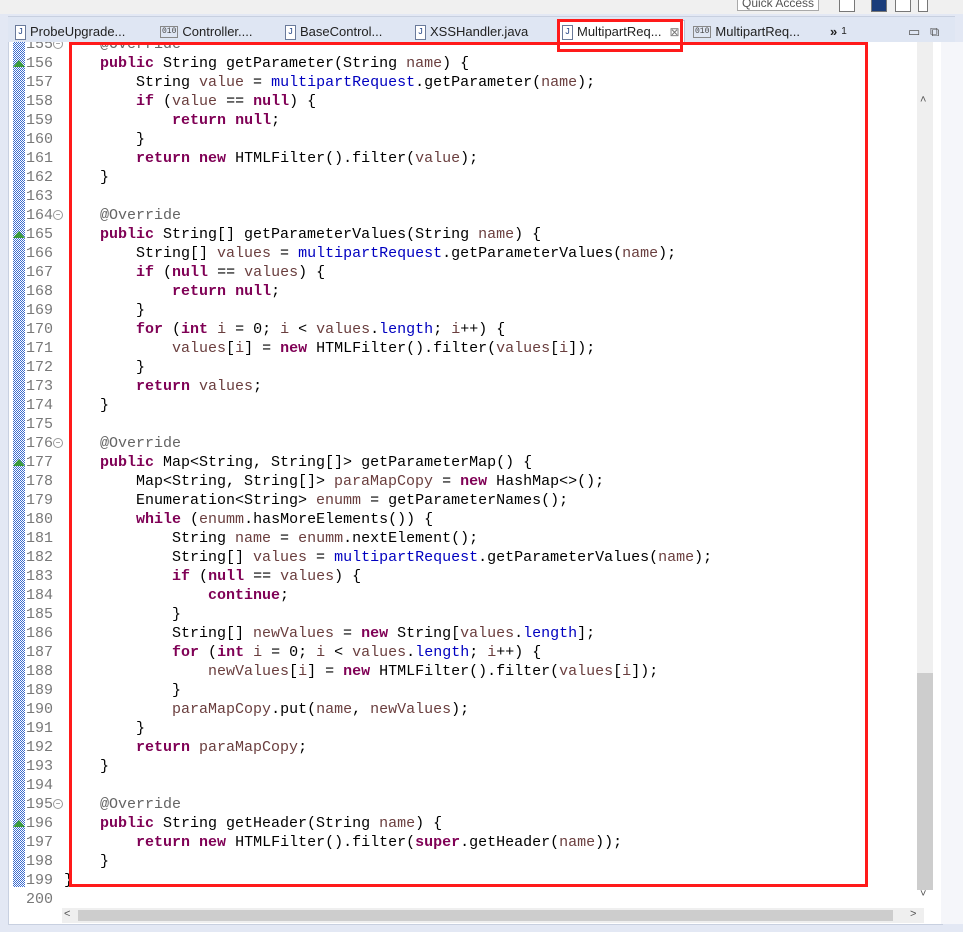  What do you see at coordinates (469, 880) in the screenshot?
I see `code-line: 199}` at bounding box center [469, 880].